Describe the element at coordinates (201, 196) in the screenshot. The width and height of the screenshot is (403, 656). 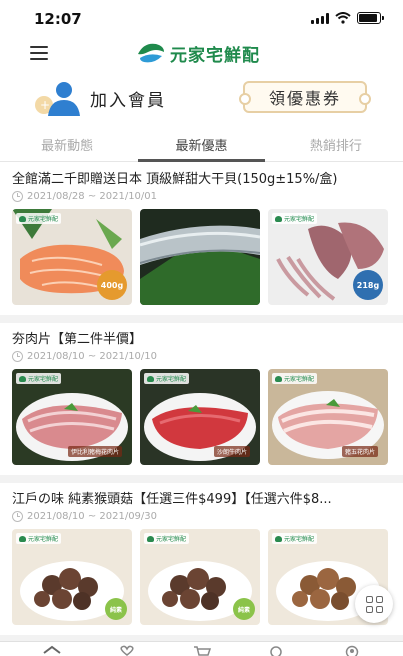
I see `promotion-date: 2021/08/28 ~ 2021/10/01` at that location.